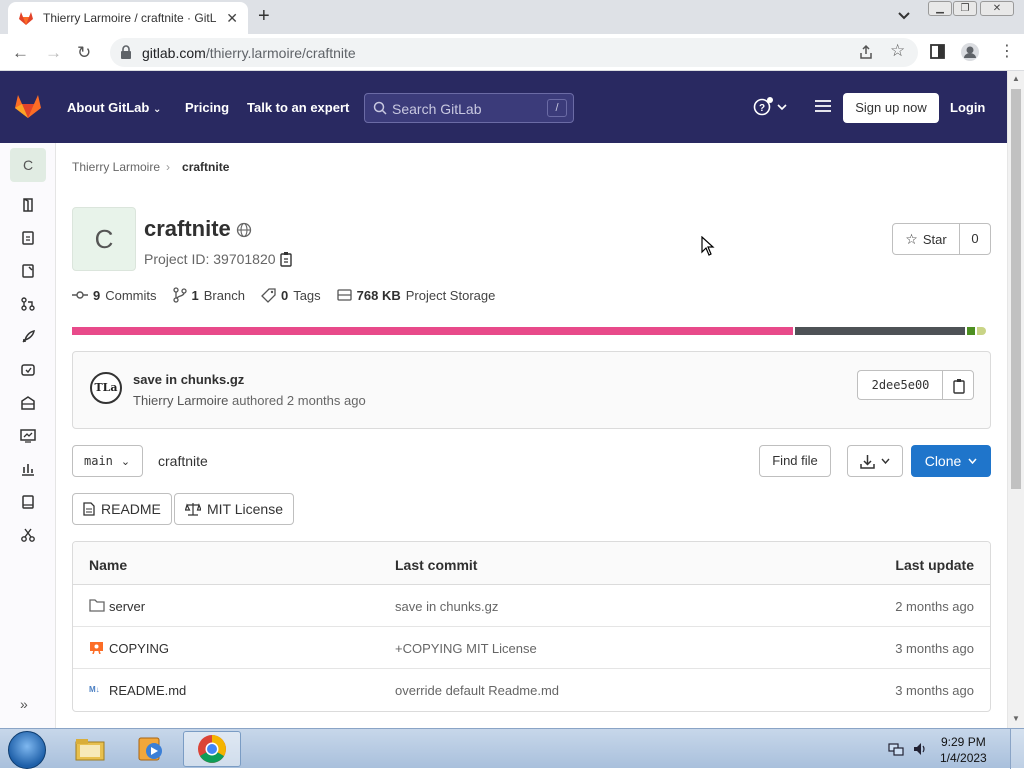 This screenshot has height=769, width=1024. Describe the element at coordinates (234, 509) in the screenshot. I see `license-button: MIT License` at that location.